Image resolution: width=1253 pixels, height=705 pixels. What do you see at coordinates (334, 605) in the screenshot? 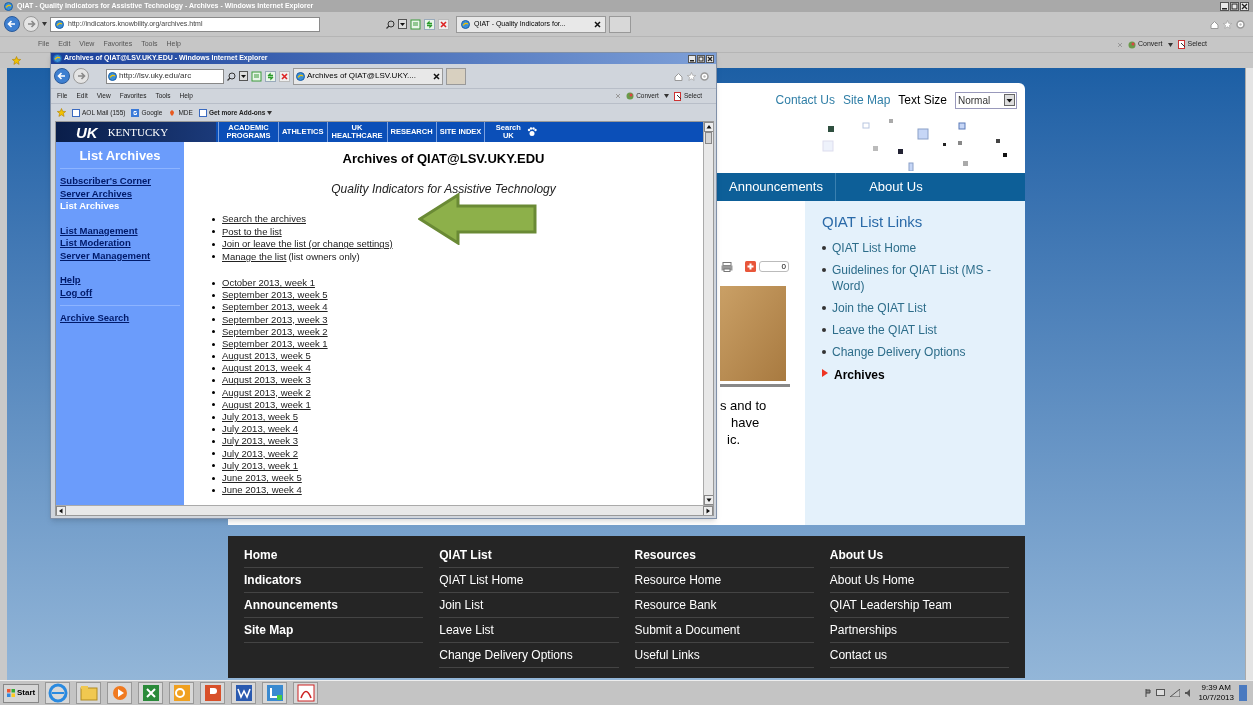
I see `footer-link: Announcements` at bounding box center [334, 605].